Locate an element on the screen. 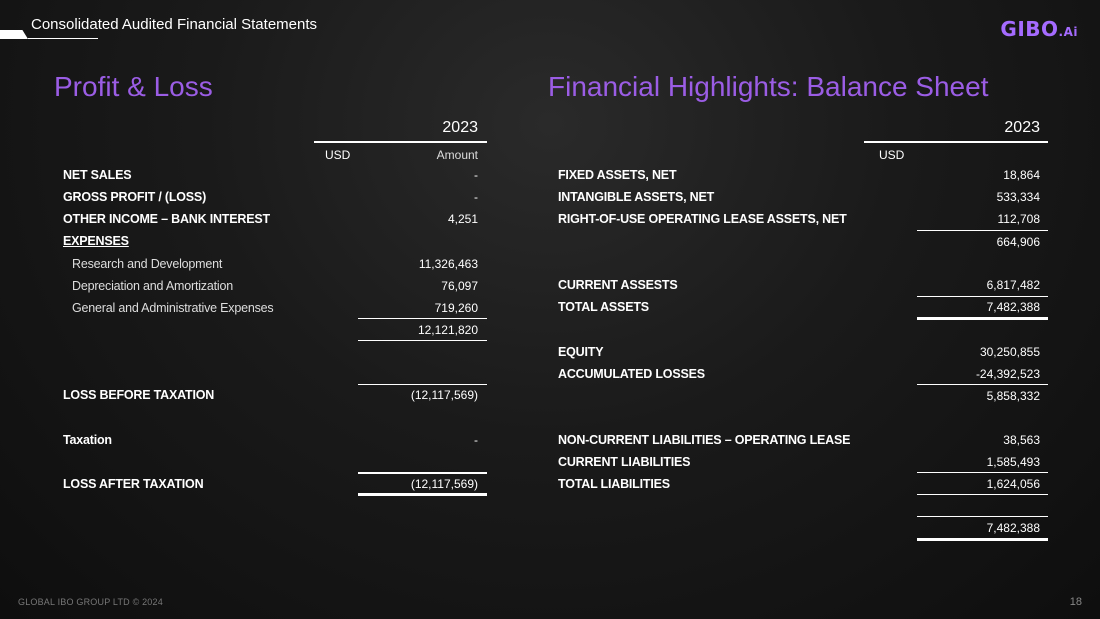  header-underline is located at coordinates (63, 38).